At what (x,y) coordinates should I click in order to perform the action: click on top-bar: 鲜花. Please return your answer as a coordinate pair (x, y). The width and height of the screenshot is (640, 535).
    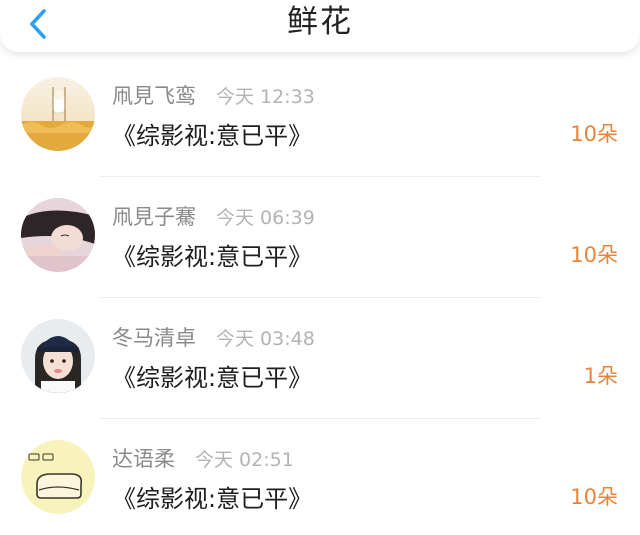
    Looking at the image, I should click on (320, 26).